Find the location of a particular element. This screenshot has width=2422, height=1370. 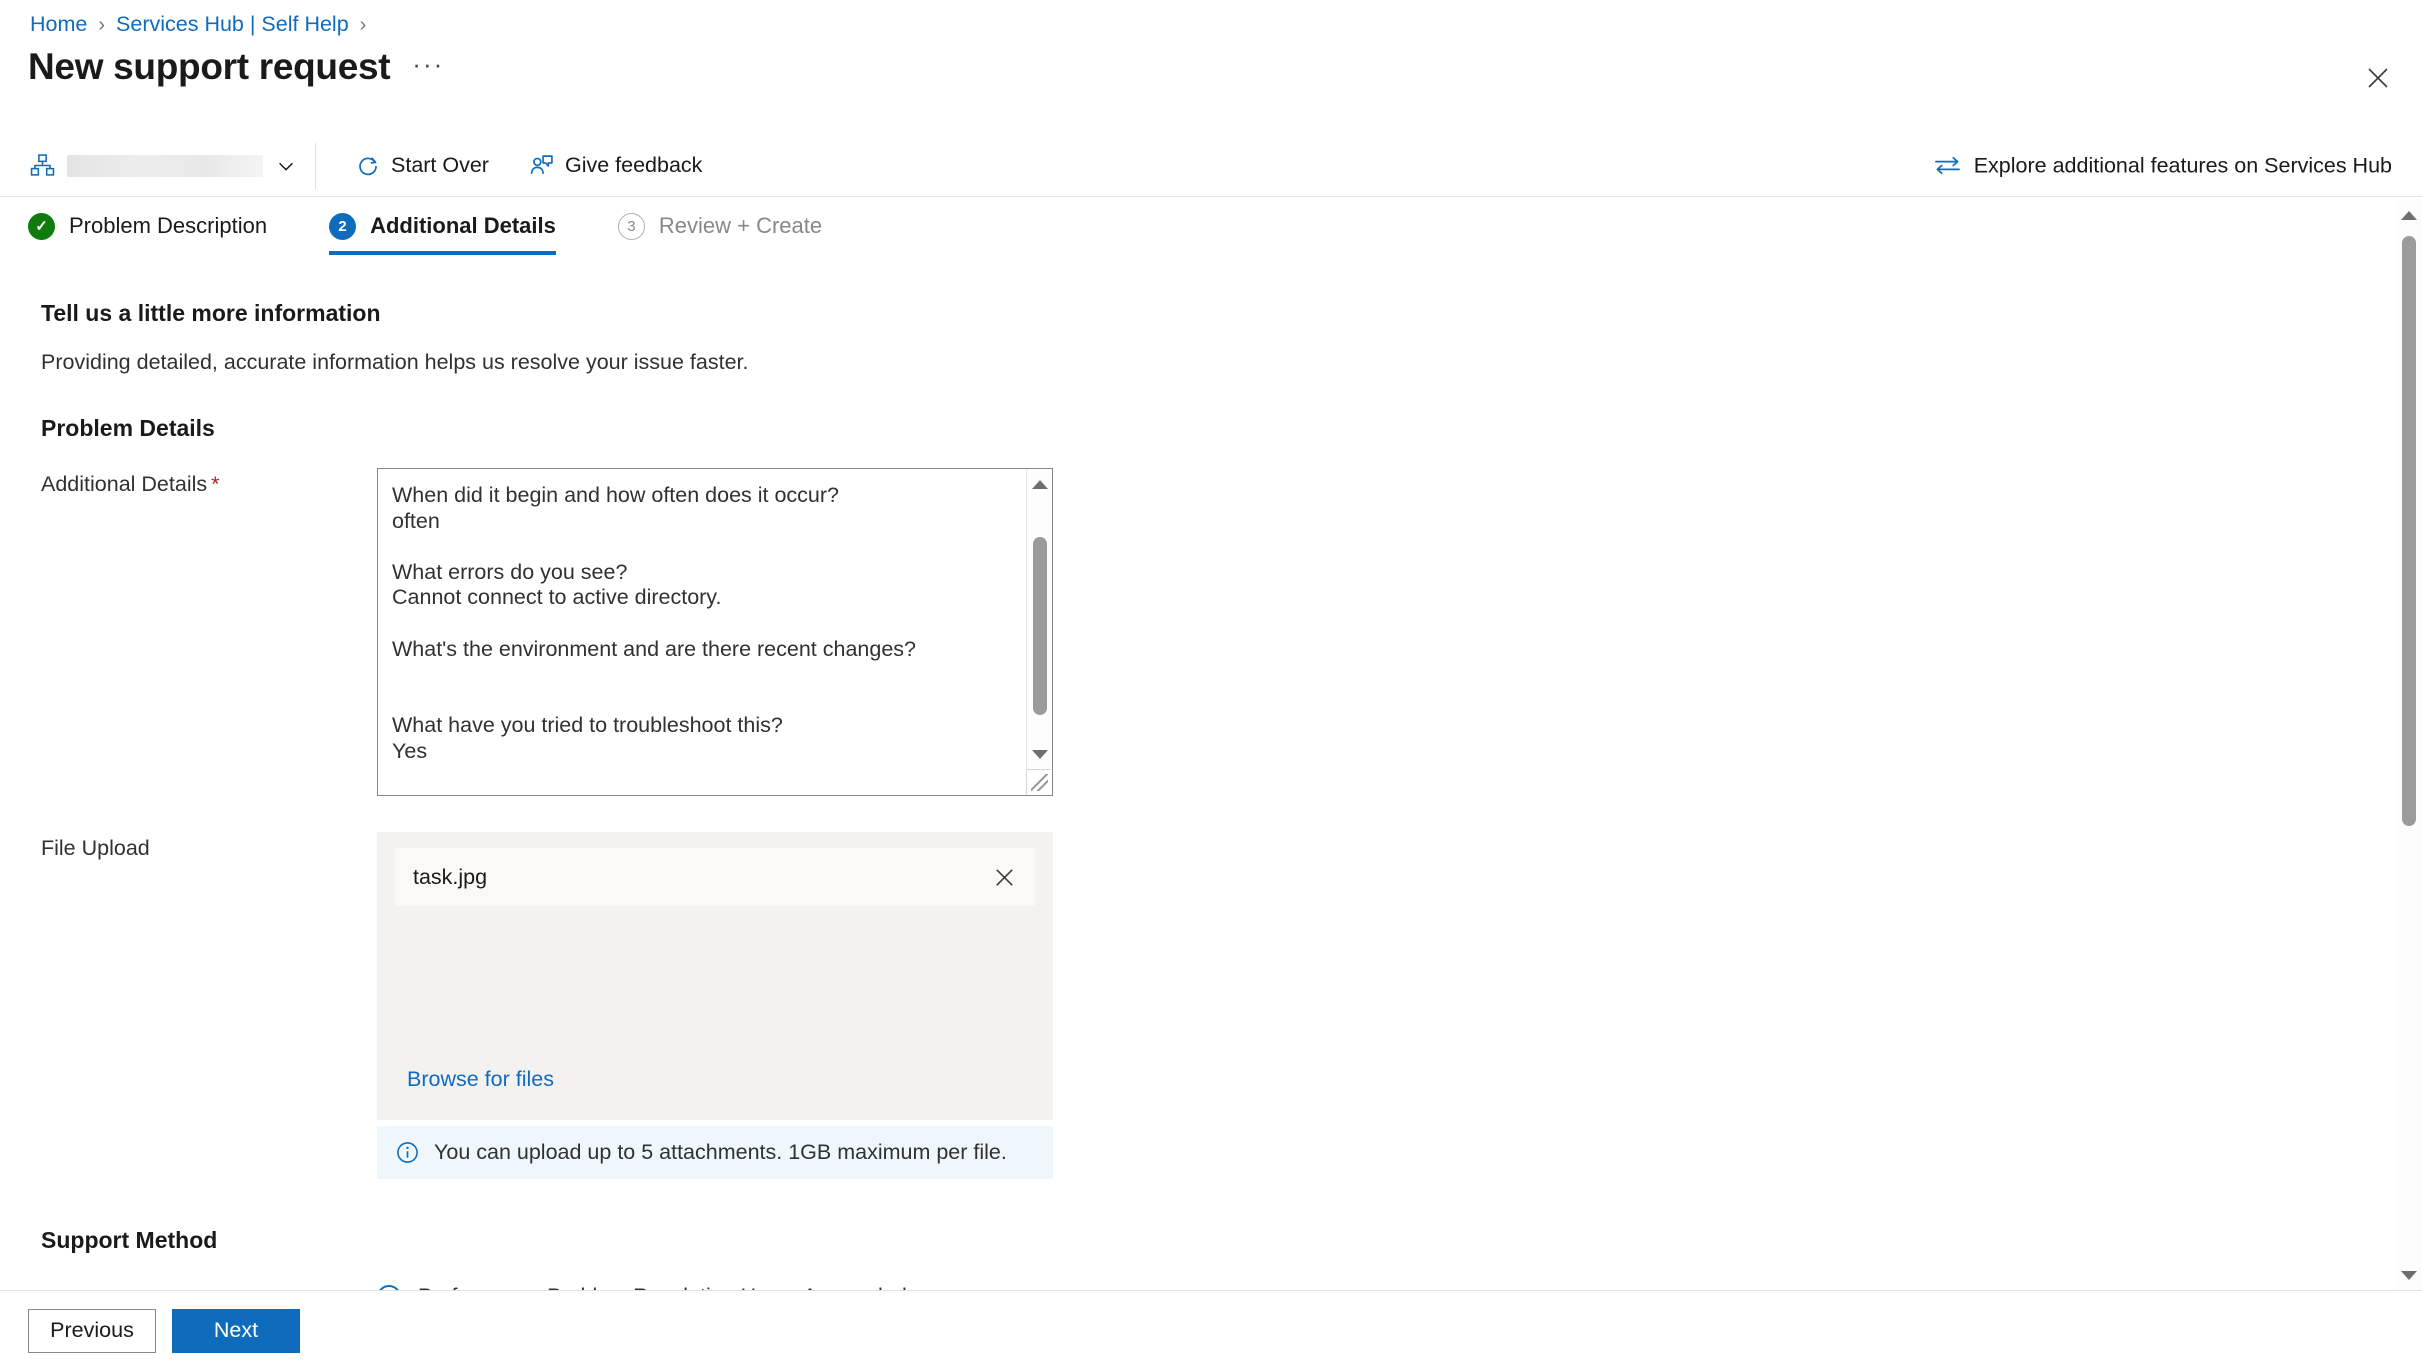

tab-review-create: 3 Review + Create is located at coordinates (731, 226).